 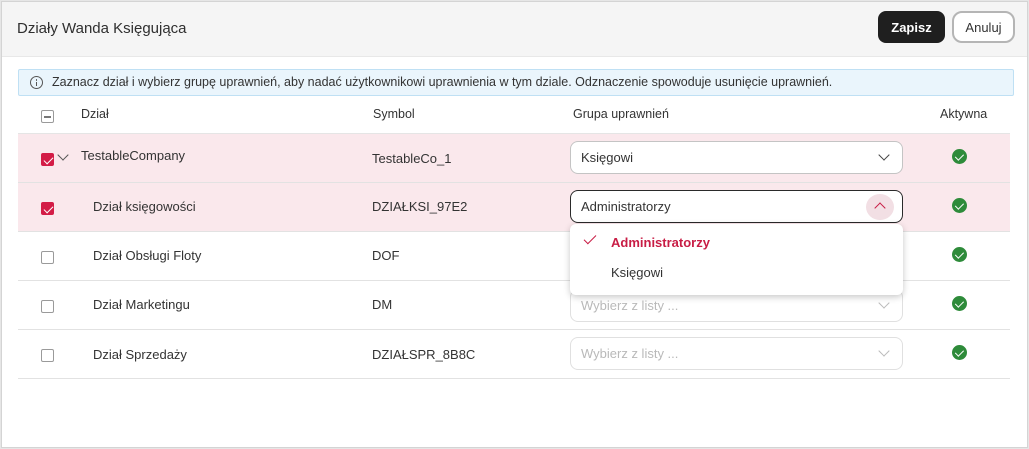 What do you see at coordinates (147, 255) in the screenshot?
I see `department-name: Dział Obsługi Floty` at bounding box center [147, 255].